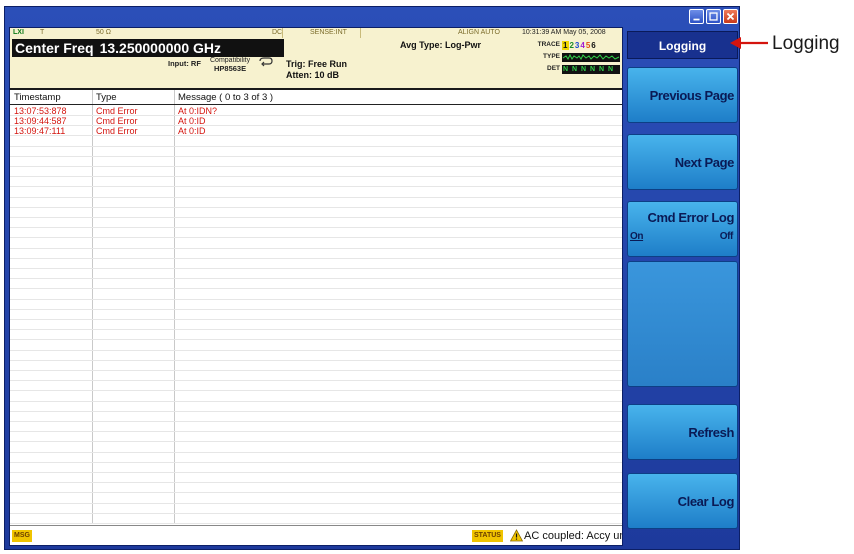  I want to click on row-timestamp: 13:07:53:878, so click(40, 111).